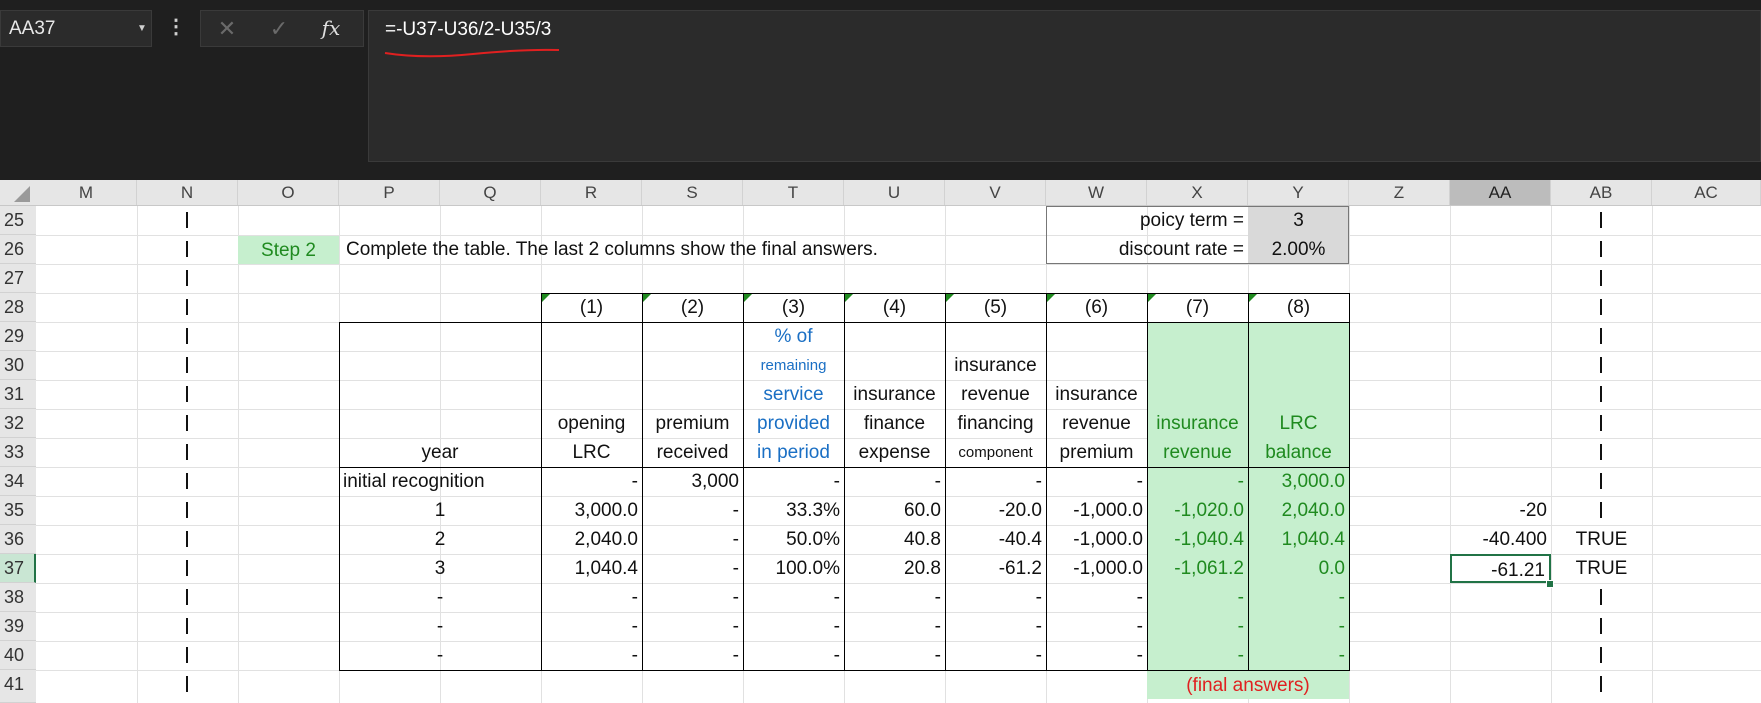  Describe the element at coordinates (1197, 192) in the screenshot. I see `column-header-x: X` at that location.